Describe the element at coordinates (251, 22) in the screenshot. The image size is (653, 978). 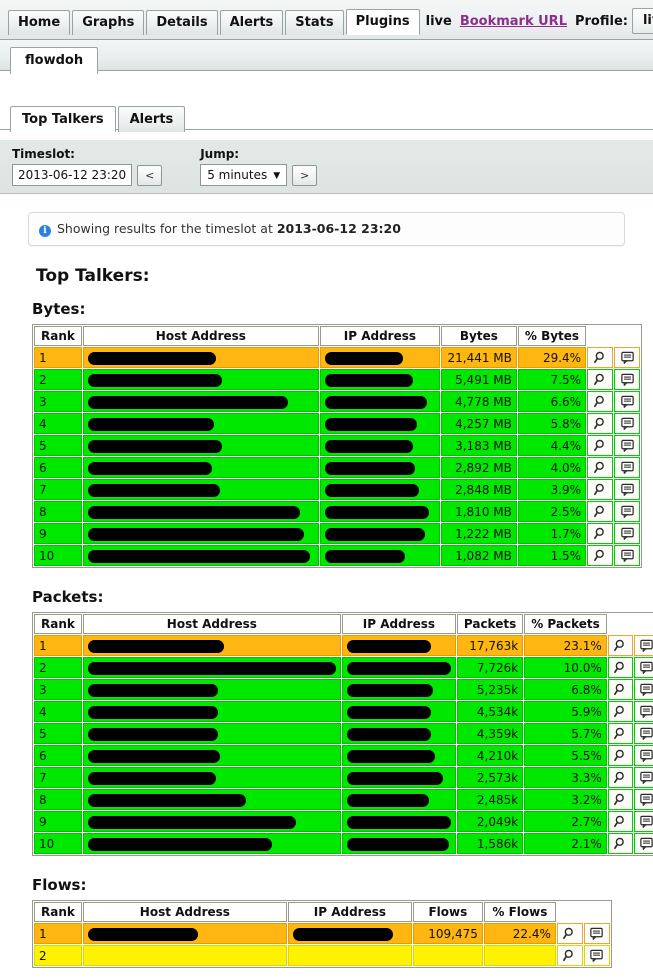
I see `nav-tab-alerts: Alerts` at that location.